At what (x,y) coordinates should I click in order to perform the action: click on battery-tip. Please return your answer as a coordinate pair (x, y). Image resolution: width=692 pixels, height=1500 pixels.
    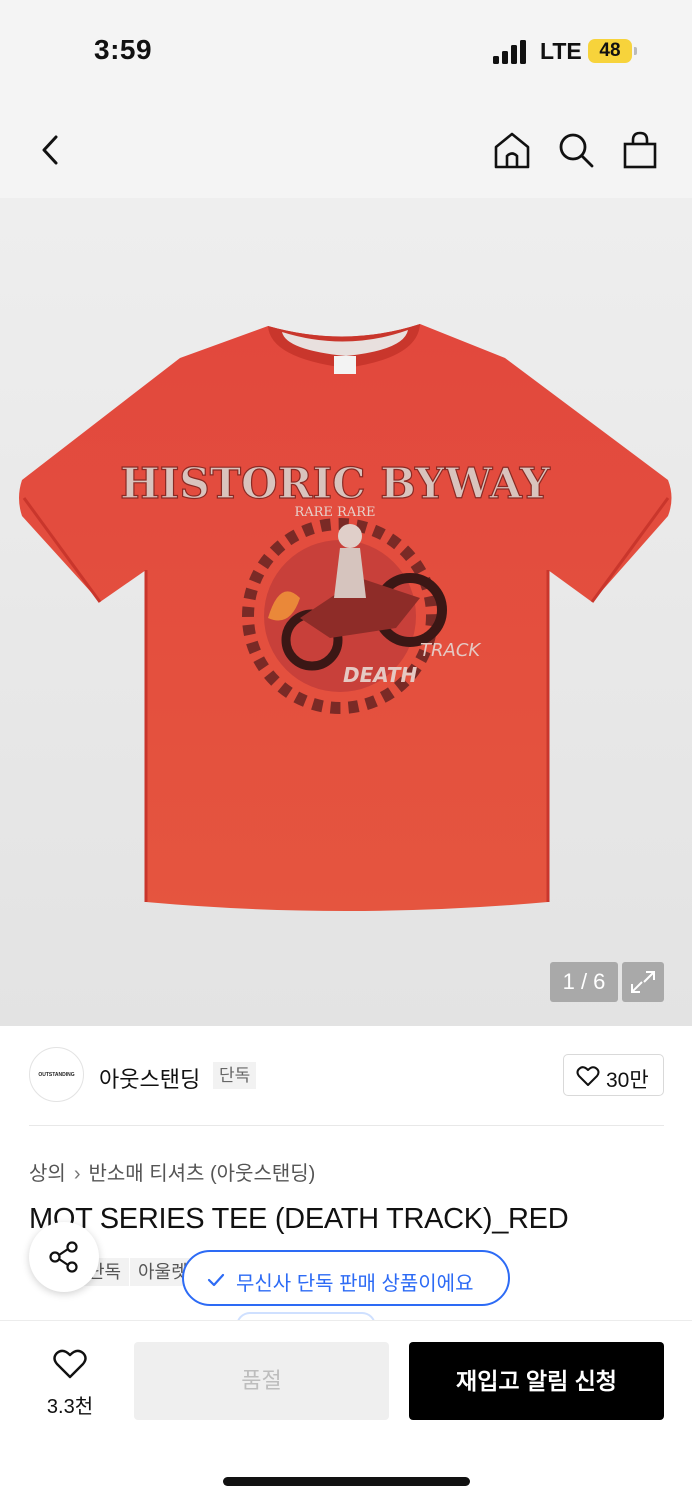
    Looking at the image, I should click on (635, 51).